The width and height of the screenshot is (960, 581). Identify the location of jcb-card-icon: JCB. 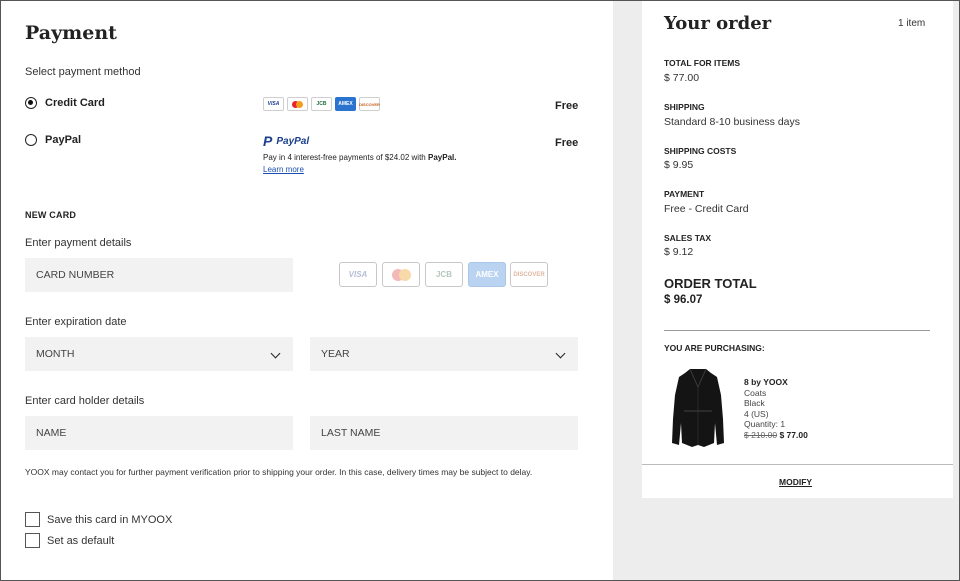
(444, 274).